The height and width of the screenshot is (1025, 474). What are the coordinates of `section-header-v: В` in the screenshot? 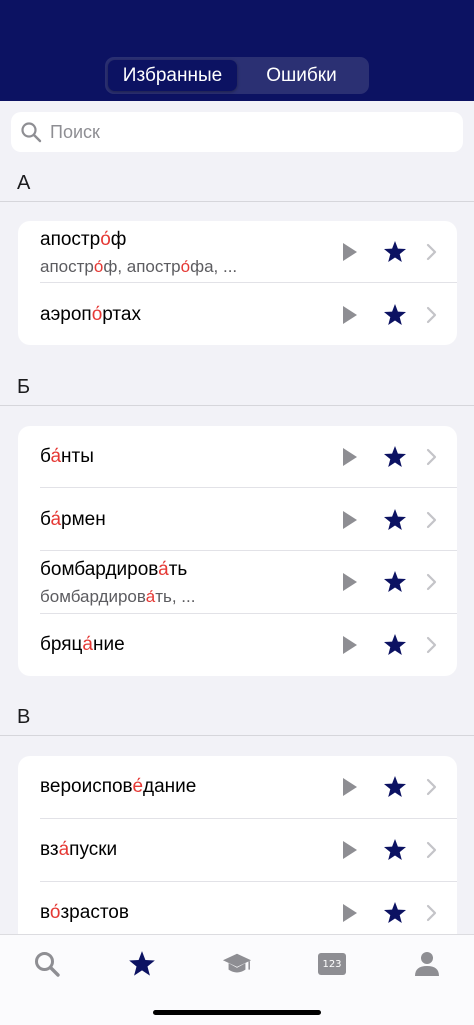 It's located at (237, 721).